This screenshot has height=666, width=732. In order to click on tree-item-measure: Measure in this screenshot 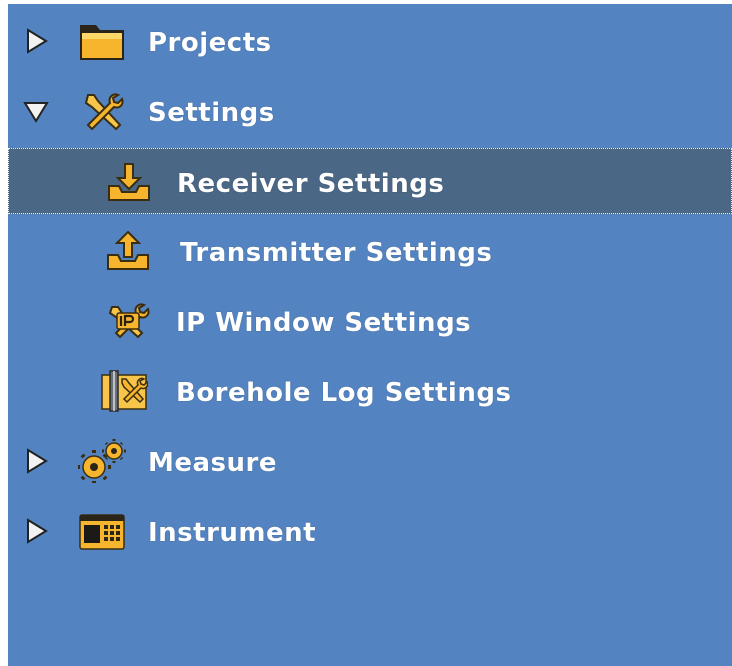, I will do `click(370, 461)`.